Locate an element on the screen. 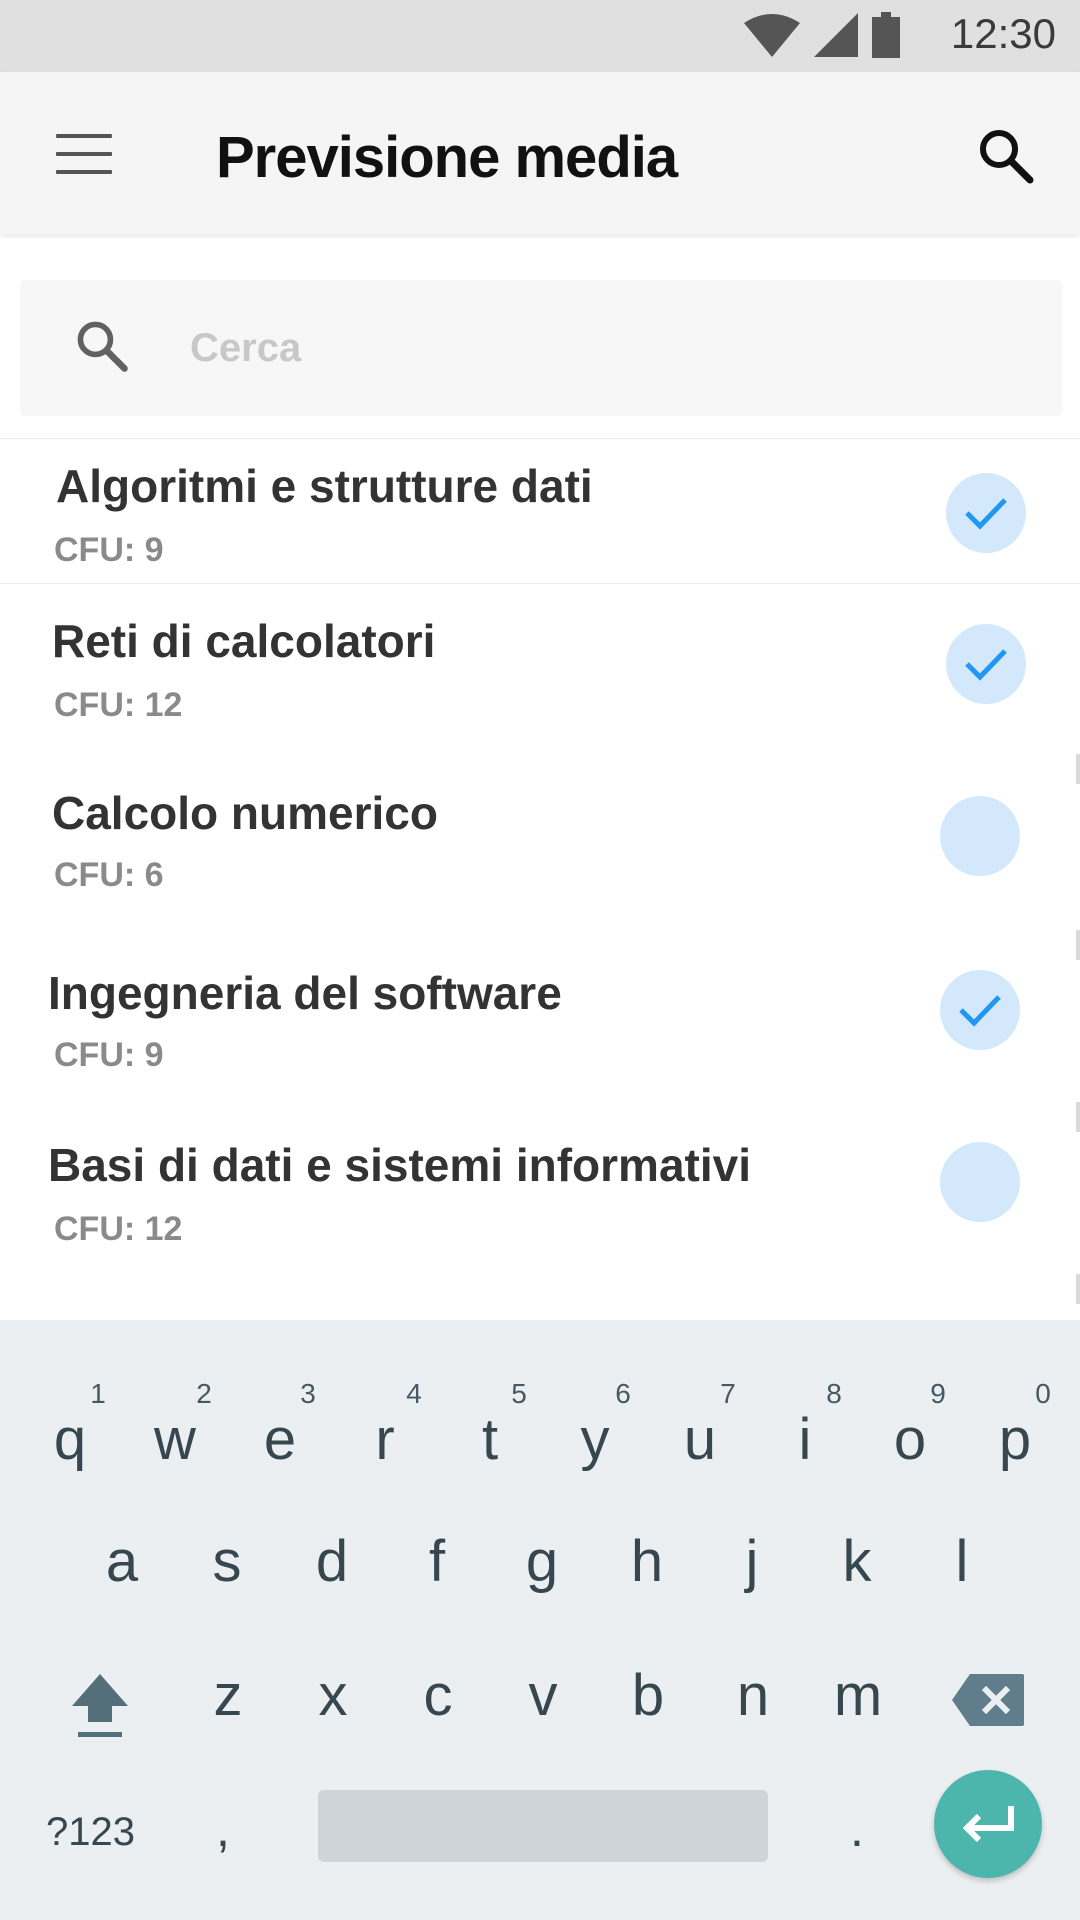  search-section is located at coordinates (540, 338).